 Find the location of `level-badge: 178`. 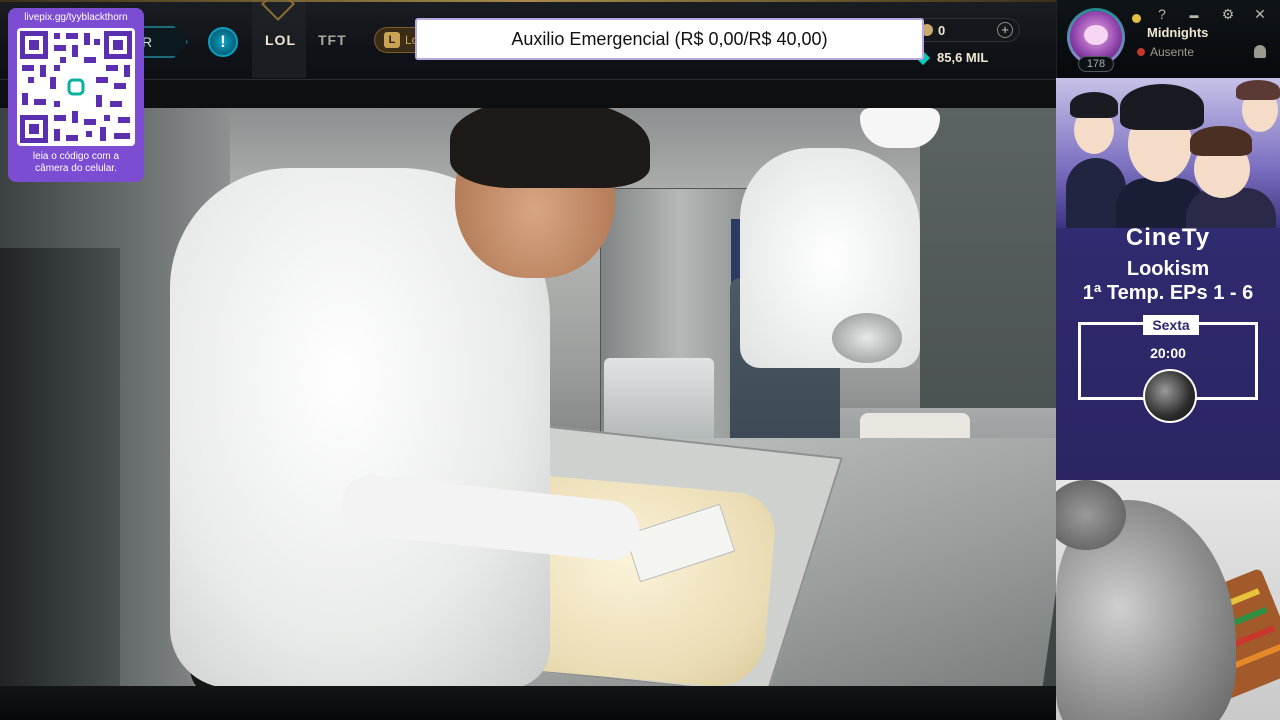

level-badge: 178 is located at coordinates (1096, 64).